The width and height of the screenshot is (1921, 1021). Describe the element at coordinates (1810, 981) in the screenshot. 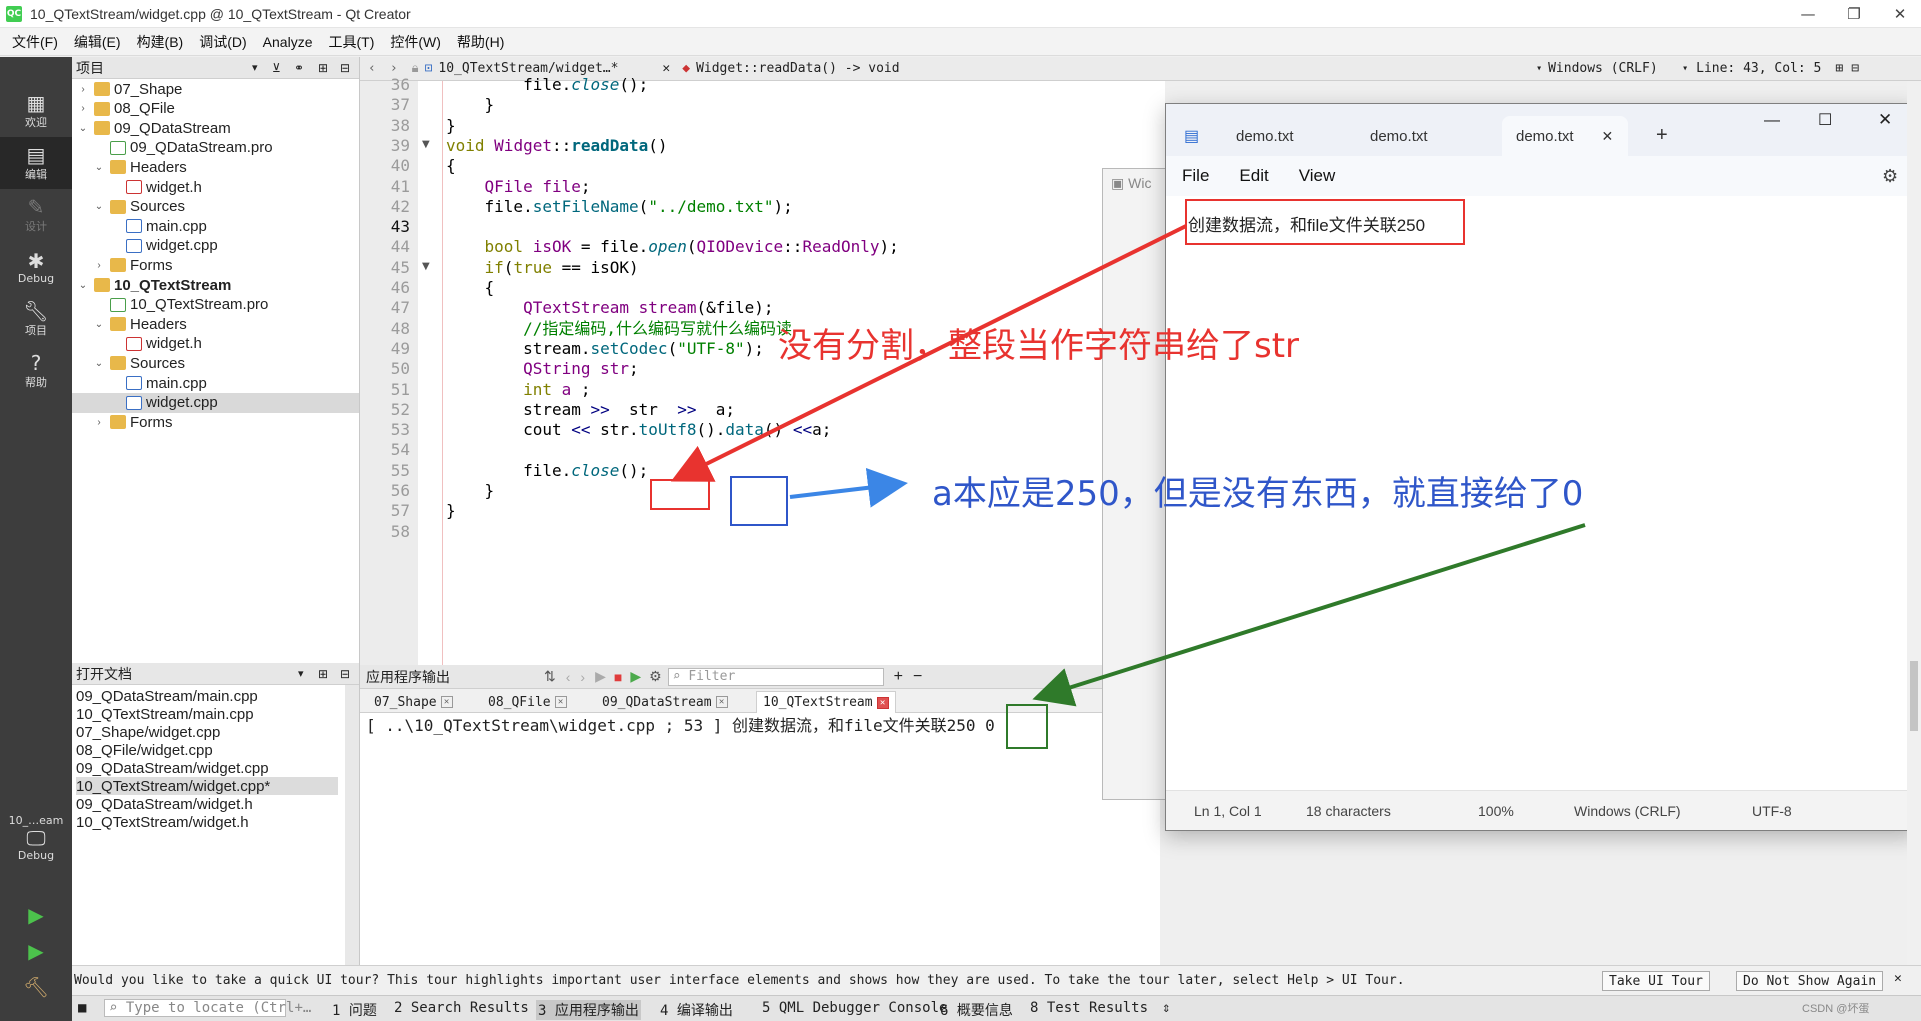

I see `do-not-show-again-button: Do Not Show Again` at that location.